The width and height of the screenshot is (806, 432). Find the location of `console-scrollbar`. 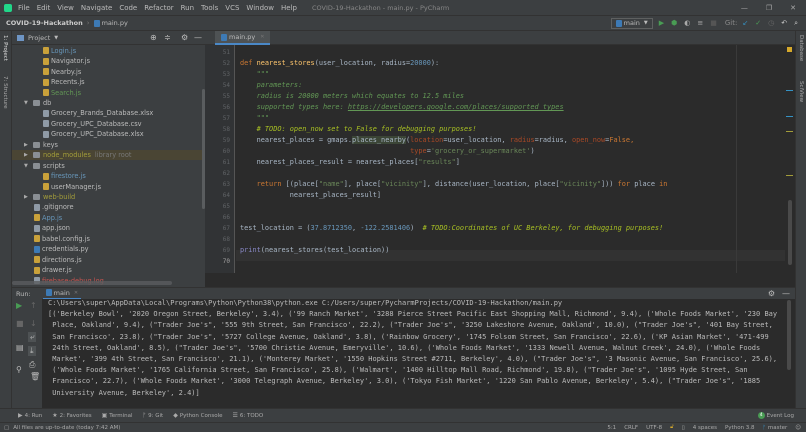

console-scrollbar is located at coordinates (789, 335).